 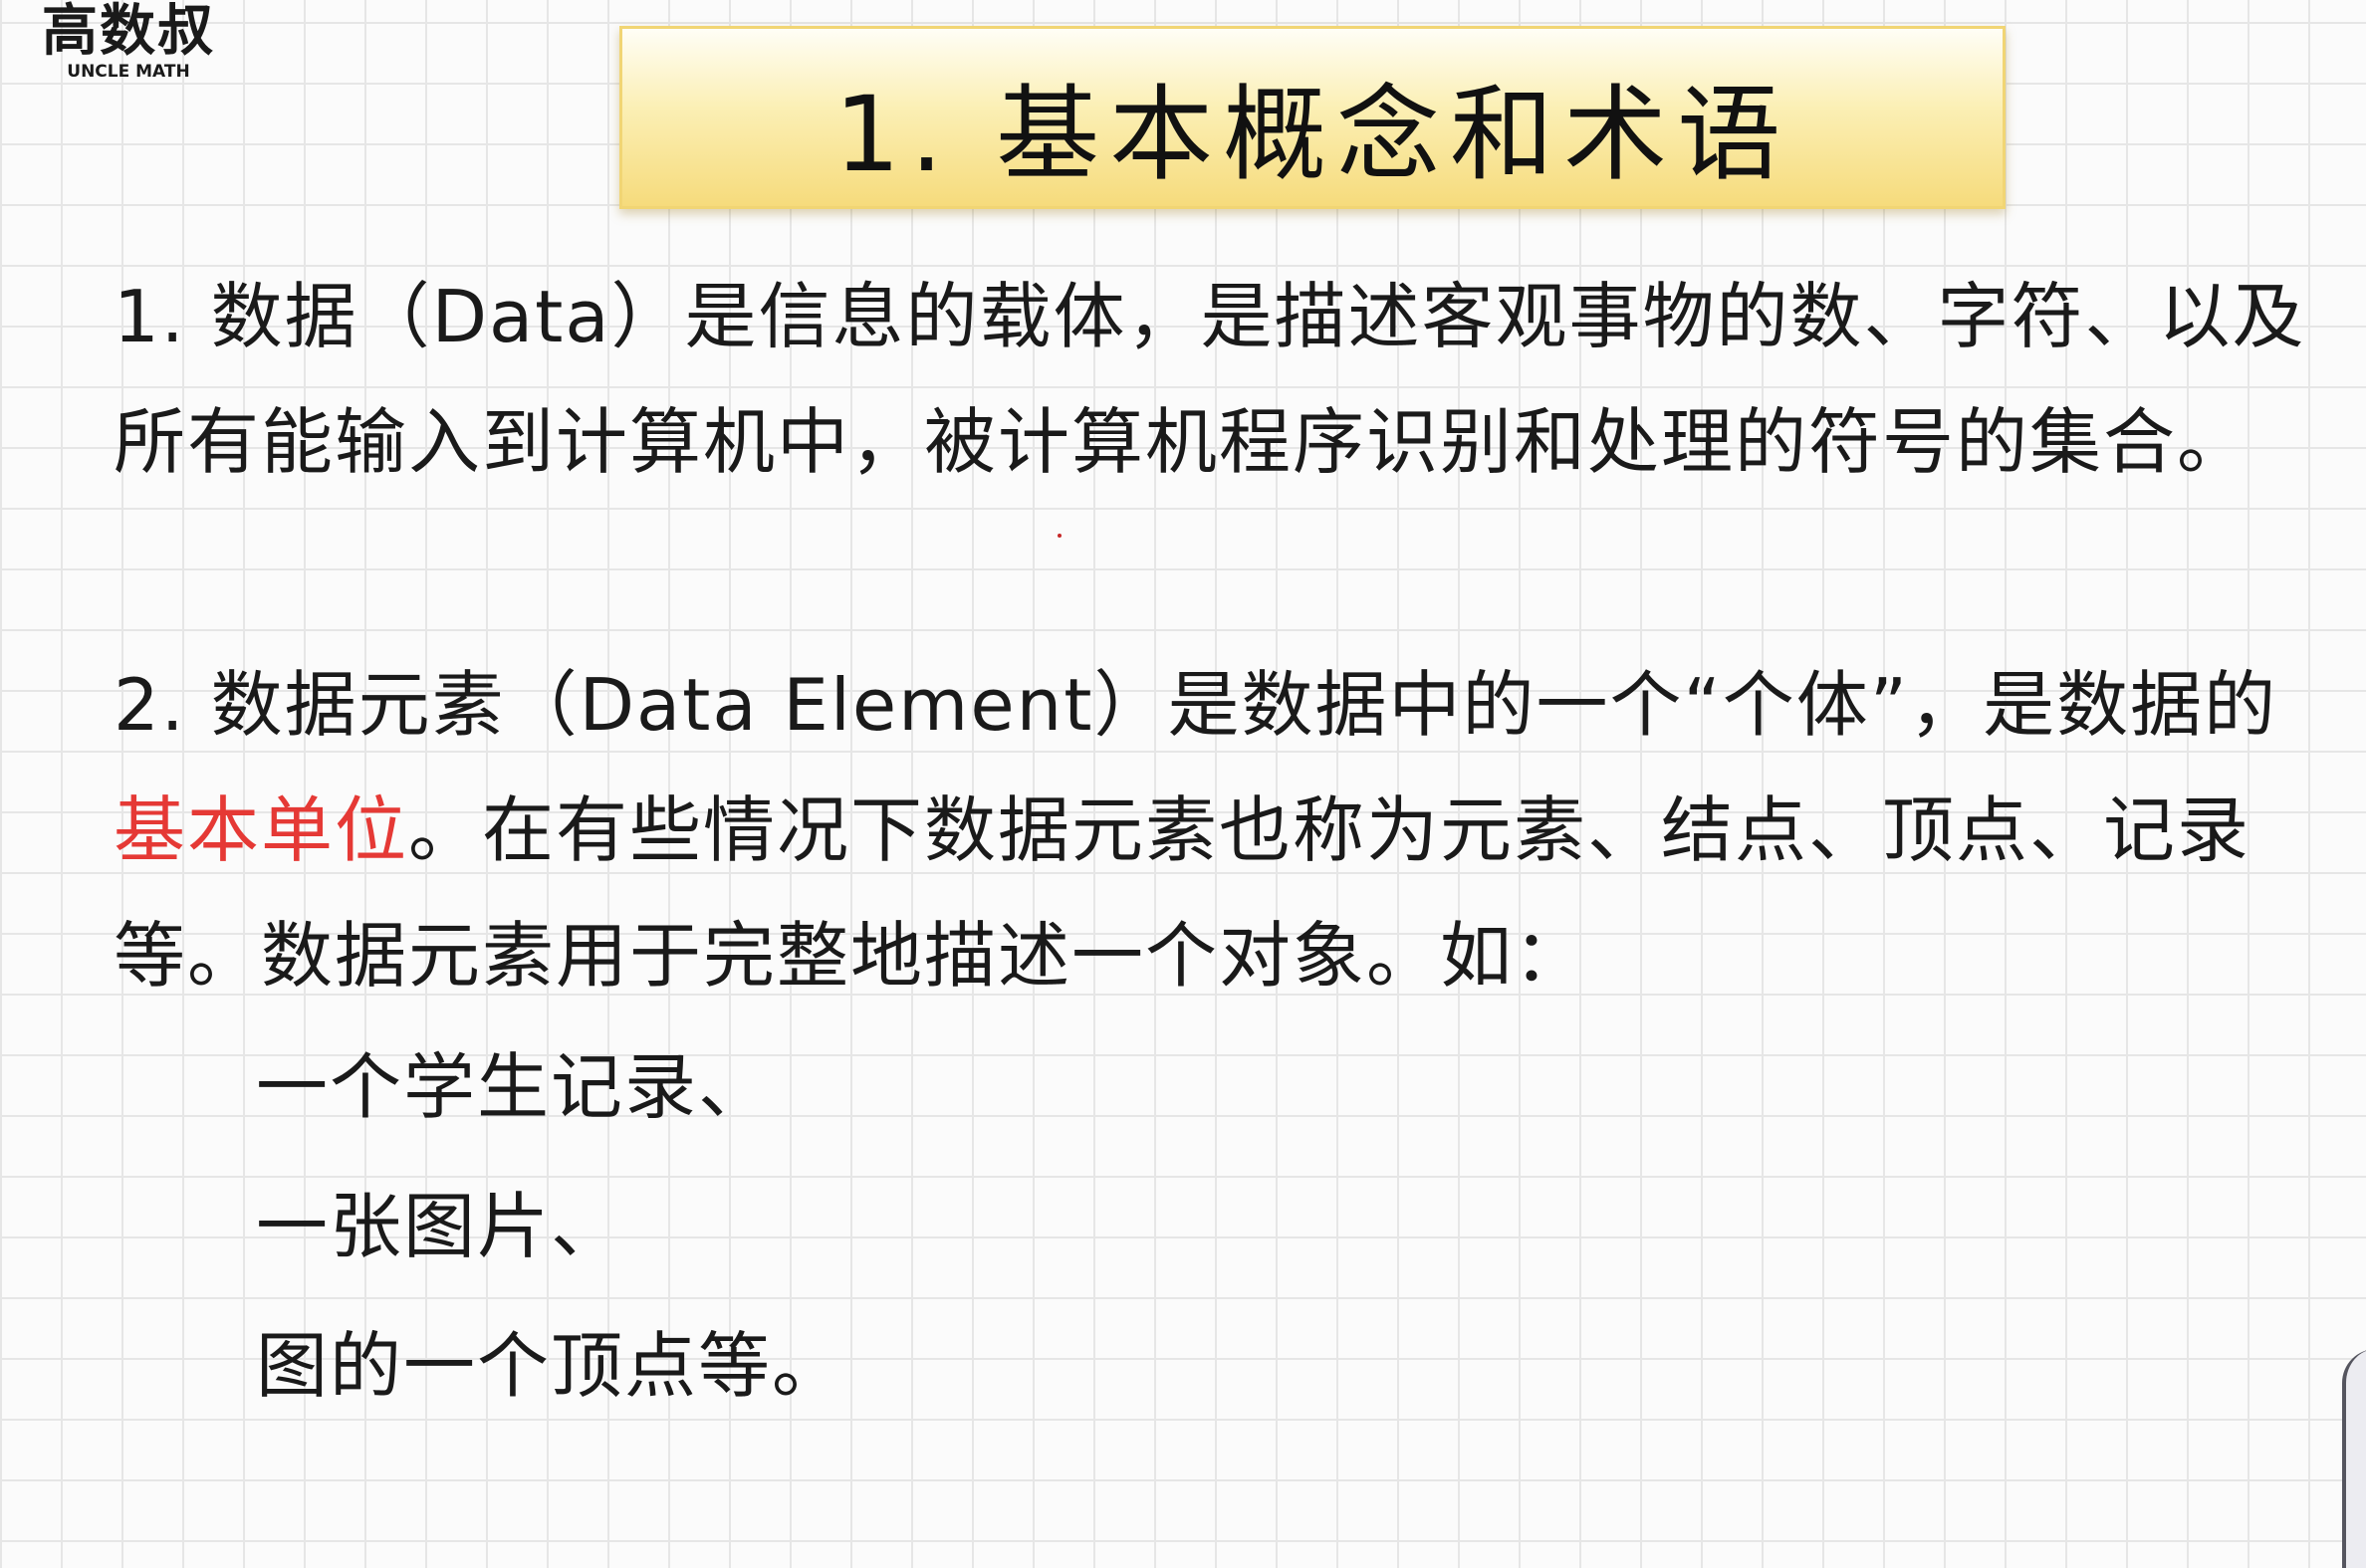 I want to click on highlight-basic-unit: 基本单位, so click(x=262, y=830).